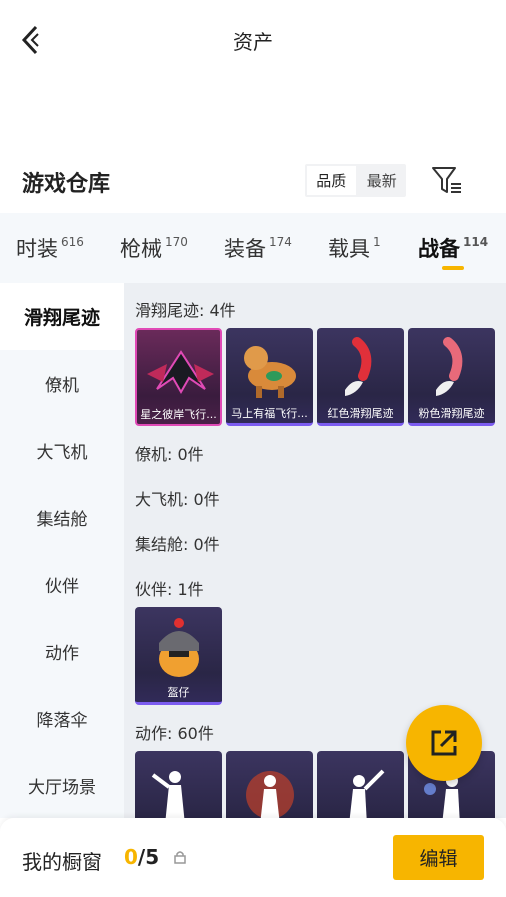 The width and height of the screenshot is (506, 897). Describe the element at coordinates (66, 184) in the screenshot. I see `warehouse-title: 游戏仓库` at that location.